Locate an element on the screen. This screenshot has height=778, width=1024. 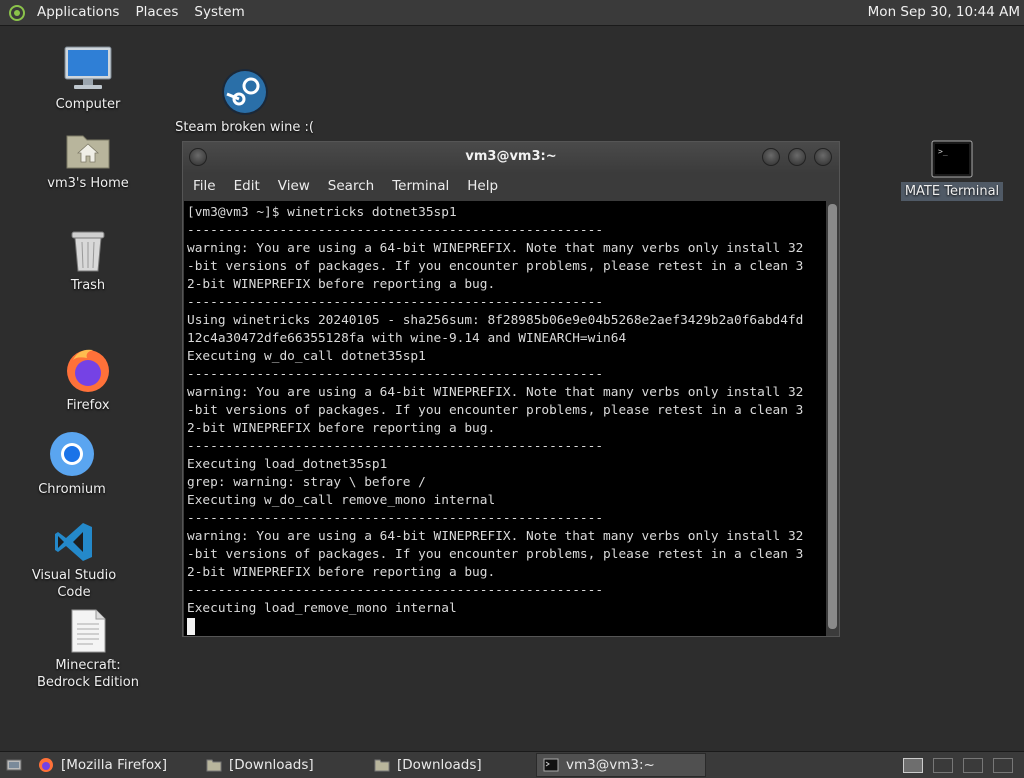
terminal-line: Executing w_do_call remove_mono internal is located at coordinates (341, 500).